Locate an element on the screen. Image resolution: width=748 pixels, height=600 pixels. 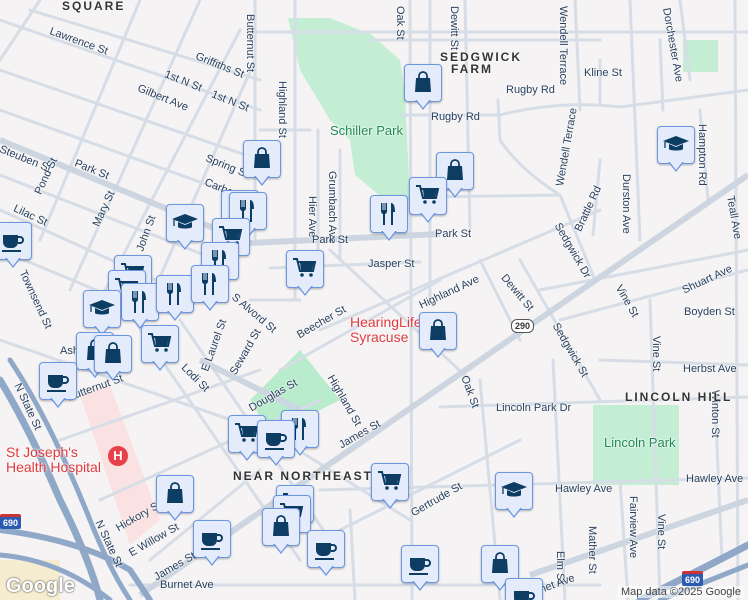
street-label: Kline St is located at coordinates (603, 73).